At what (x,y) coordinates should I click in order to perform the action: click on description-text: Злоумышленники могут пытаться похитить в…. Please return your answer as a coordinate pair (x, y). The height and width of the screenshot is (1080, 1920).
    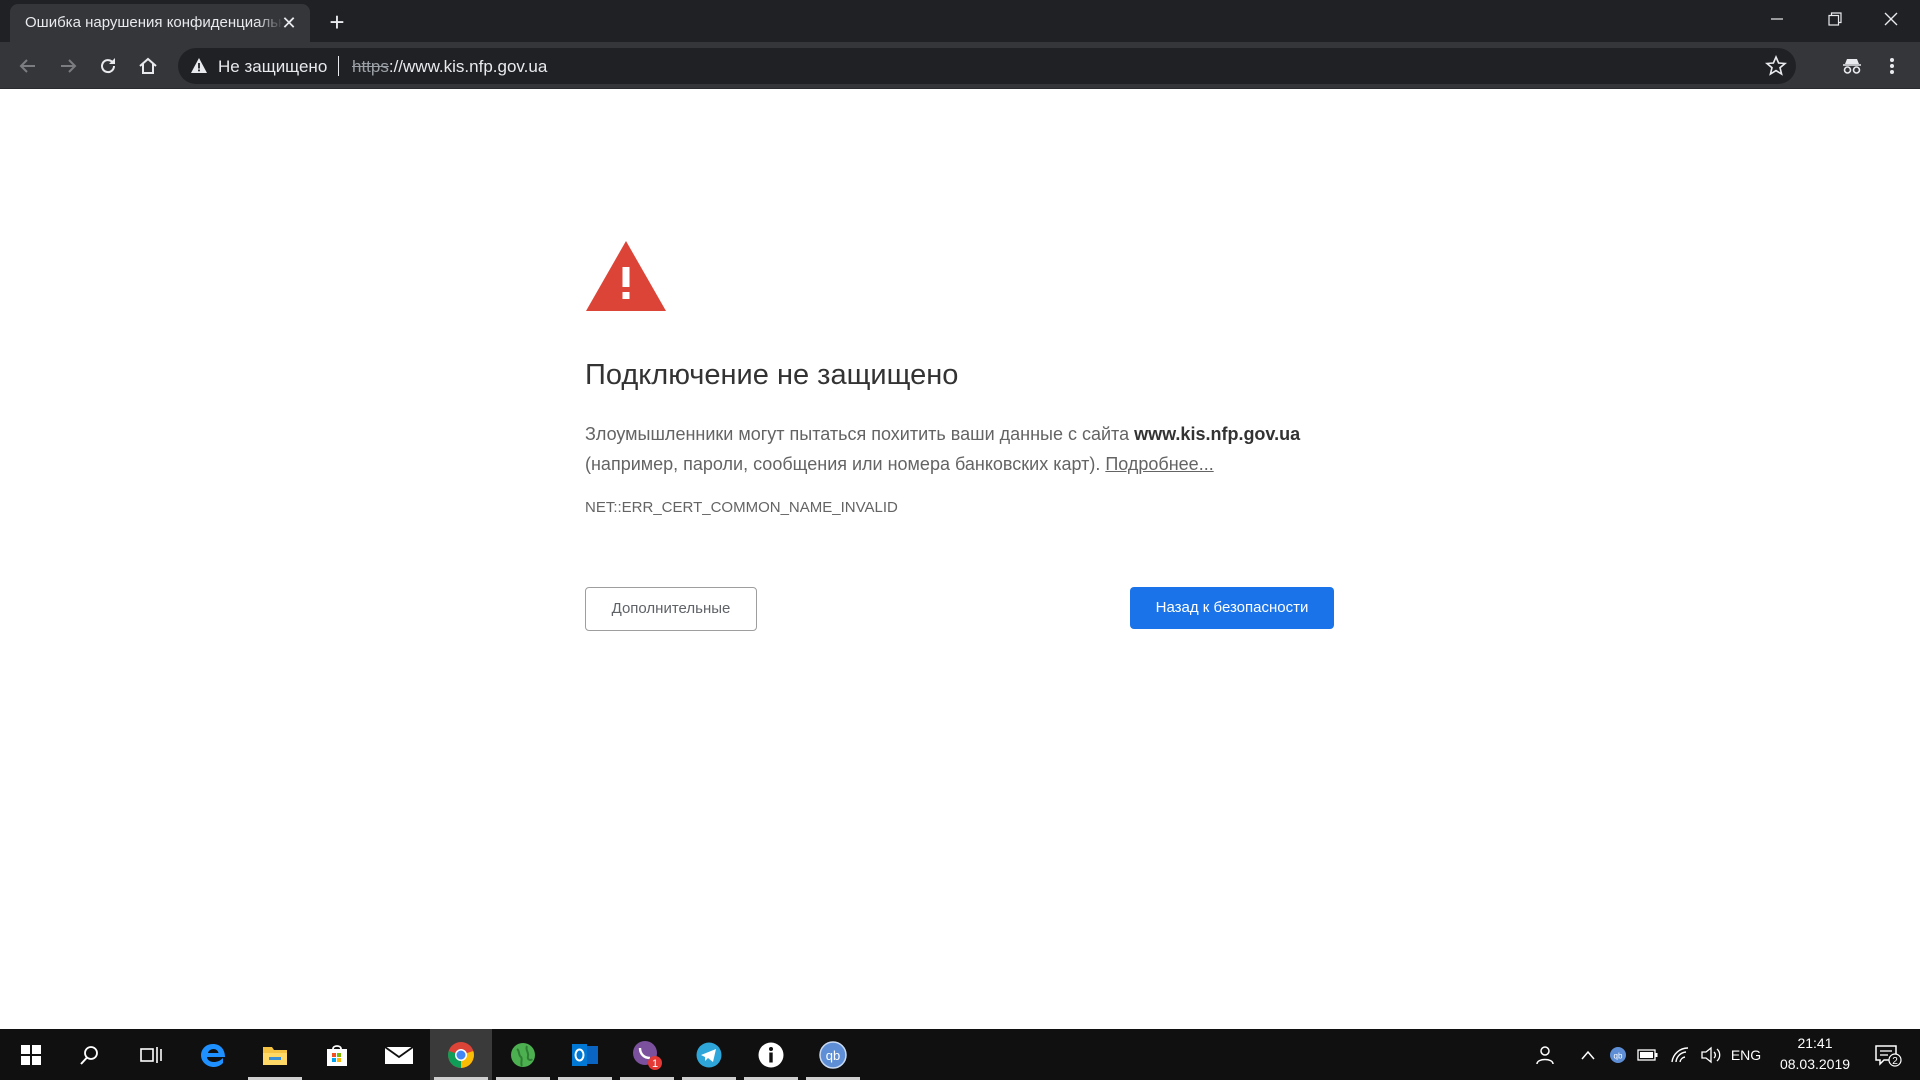
    Looking at the image, I should click on (860, 434).